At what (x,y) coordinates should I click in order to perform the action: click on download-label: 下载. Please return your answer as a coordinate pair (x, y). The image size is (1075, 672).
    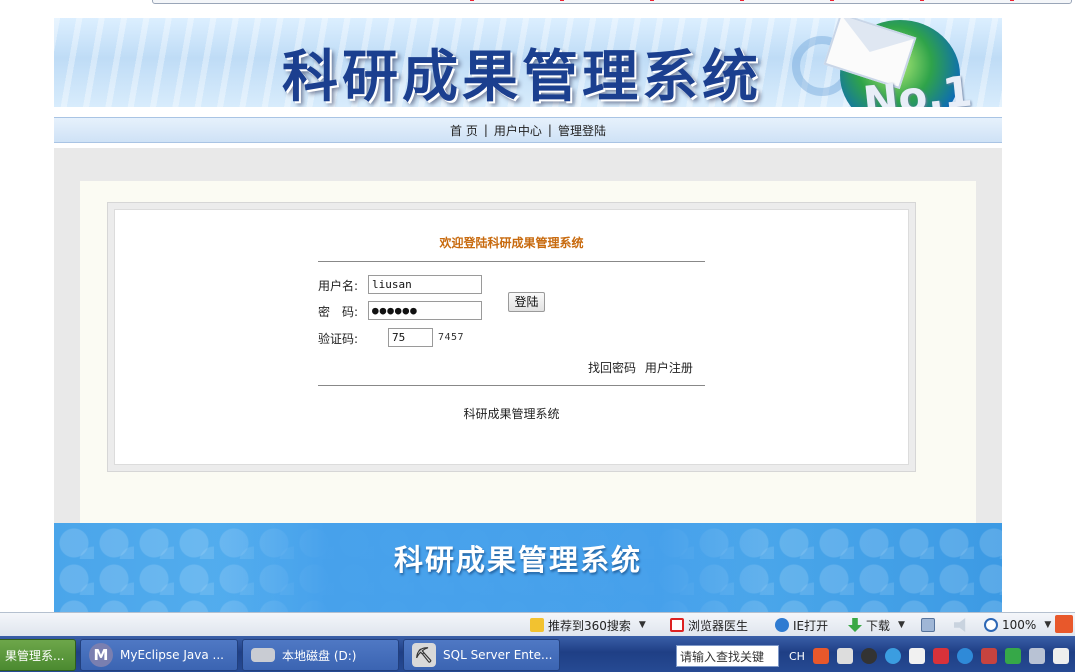
    Looking at the image, I should click on (878, 625).